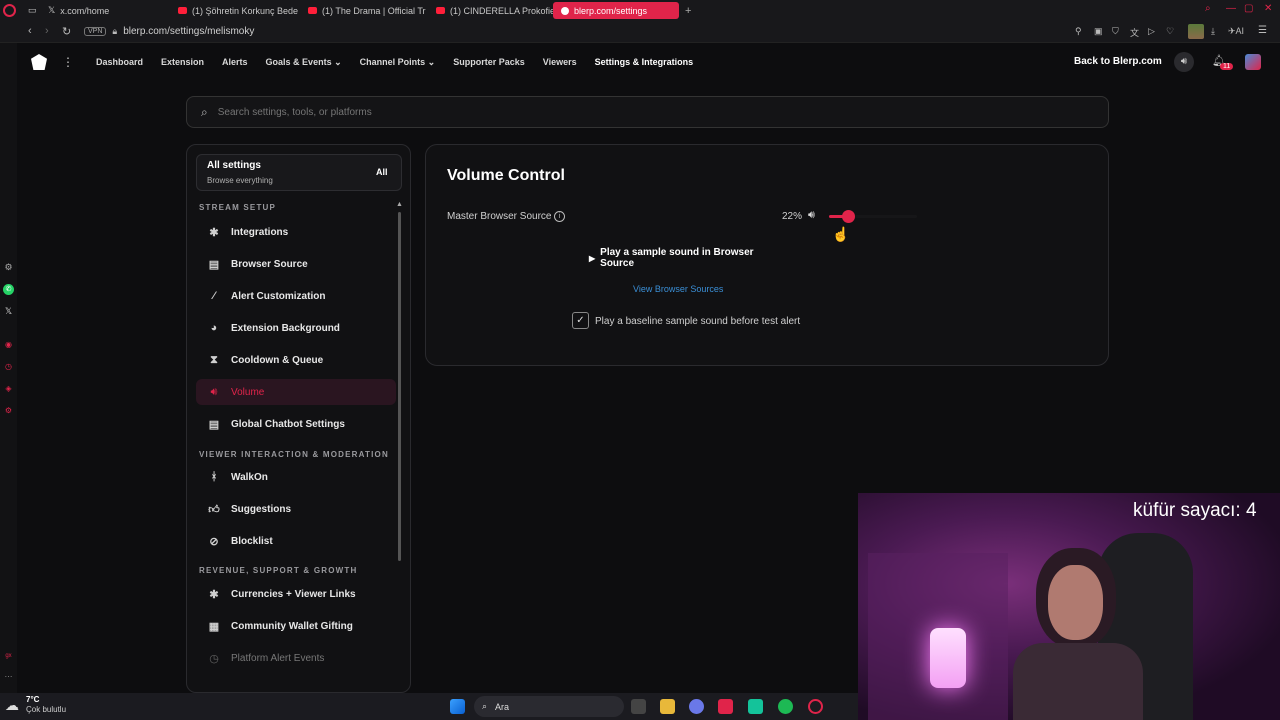 The height and width of the screenshot is (720, 1280). What do you see at coordinates (296, 509) in the screenshot?
I see `sidebar-item-suggestions: 👍︎ Suggestions` at bounding box center [296, 509].